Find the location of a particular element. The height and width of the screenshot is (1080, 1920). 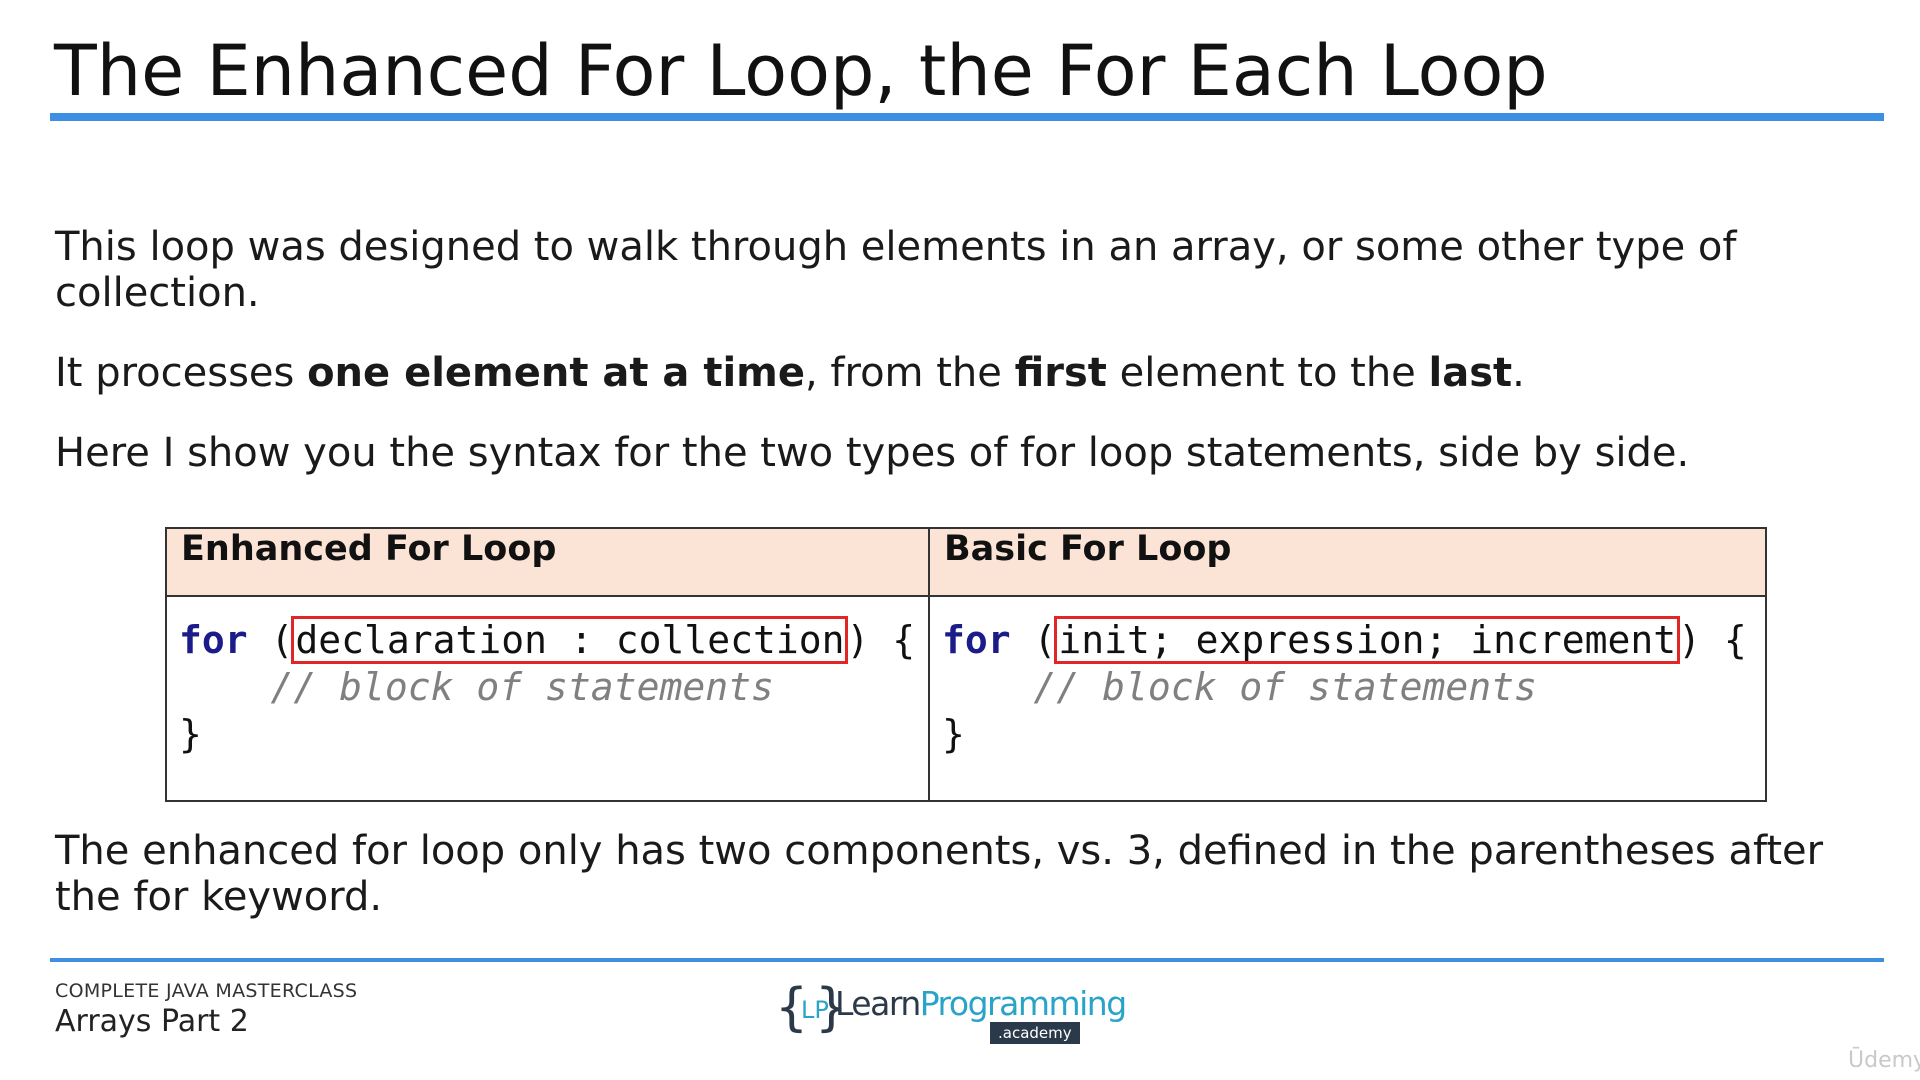

lesson-name: Arrays Part 2 is located at coordinates (152, 1021).